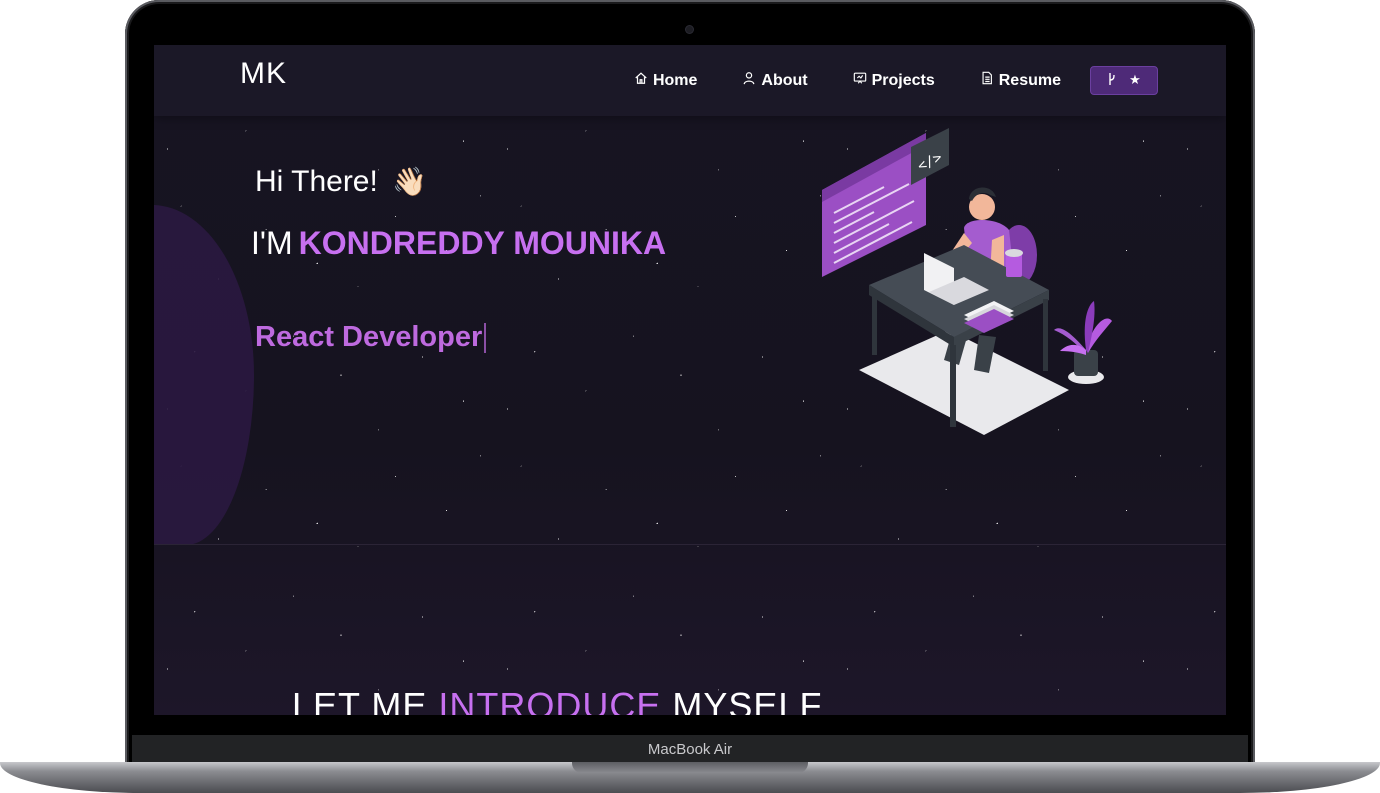  Describe the element at coordinates (641, 80) in the screenshot. I see `home-icon` at that location.